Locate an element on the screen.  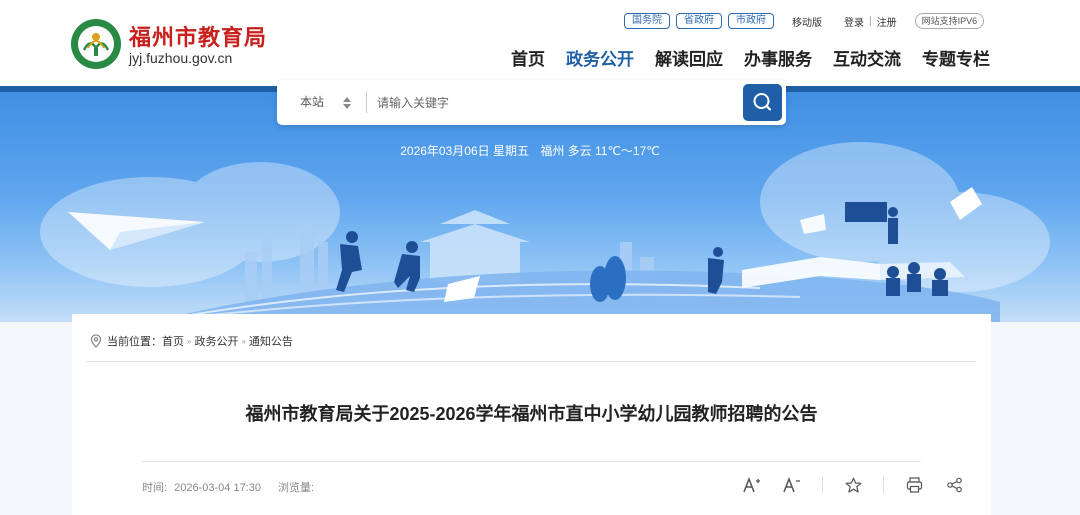
main-nav: 首页 政务公开 解读回应 办事服务 互动交流 专题专栏 is located at coordinates (750, 60).